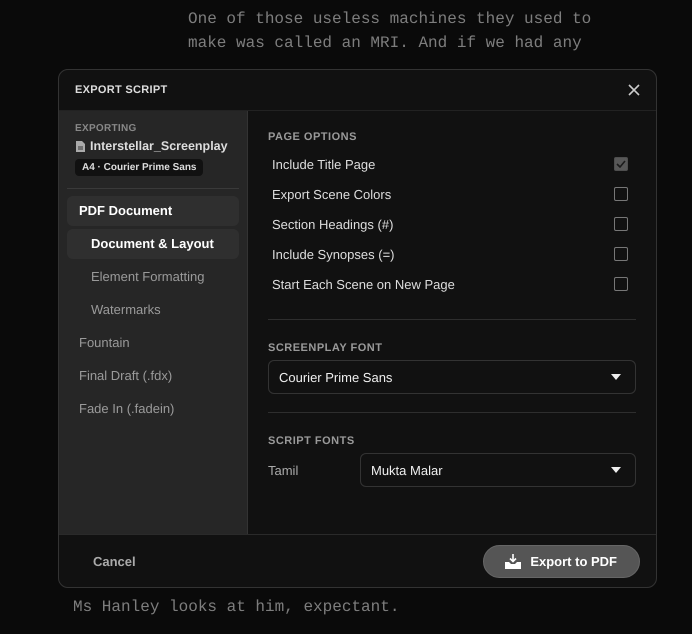 Image resolution: width=692 pixels, height=634 pixels. Describe the element at coordinates (153, 409) in the screenshot. I see `format-item: Fade In (.fadein)` at that location.